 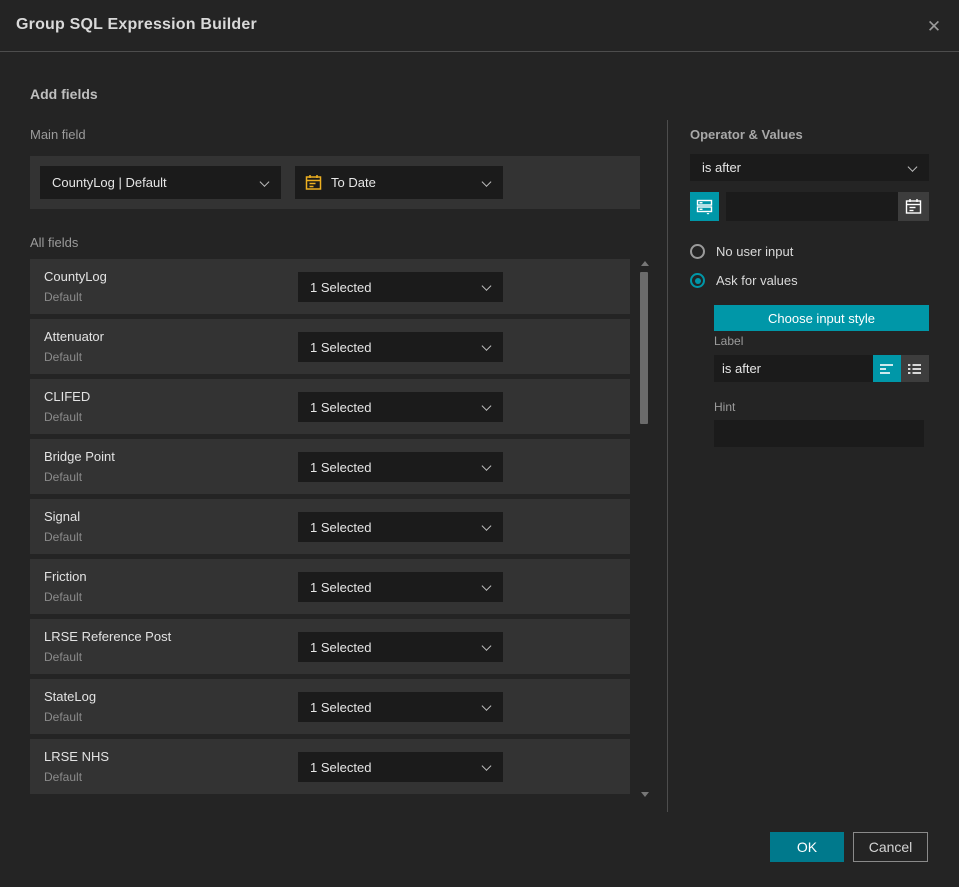 I want to click on scrollbar-thumb, so click(x=644, y=348).